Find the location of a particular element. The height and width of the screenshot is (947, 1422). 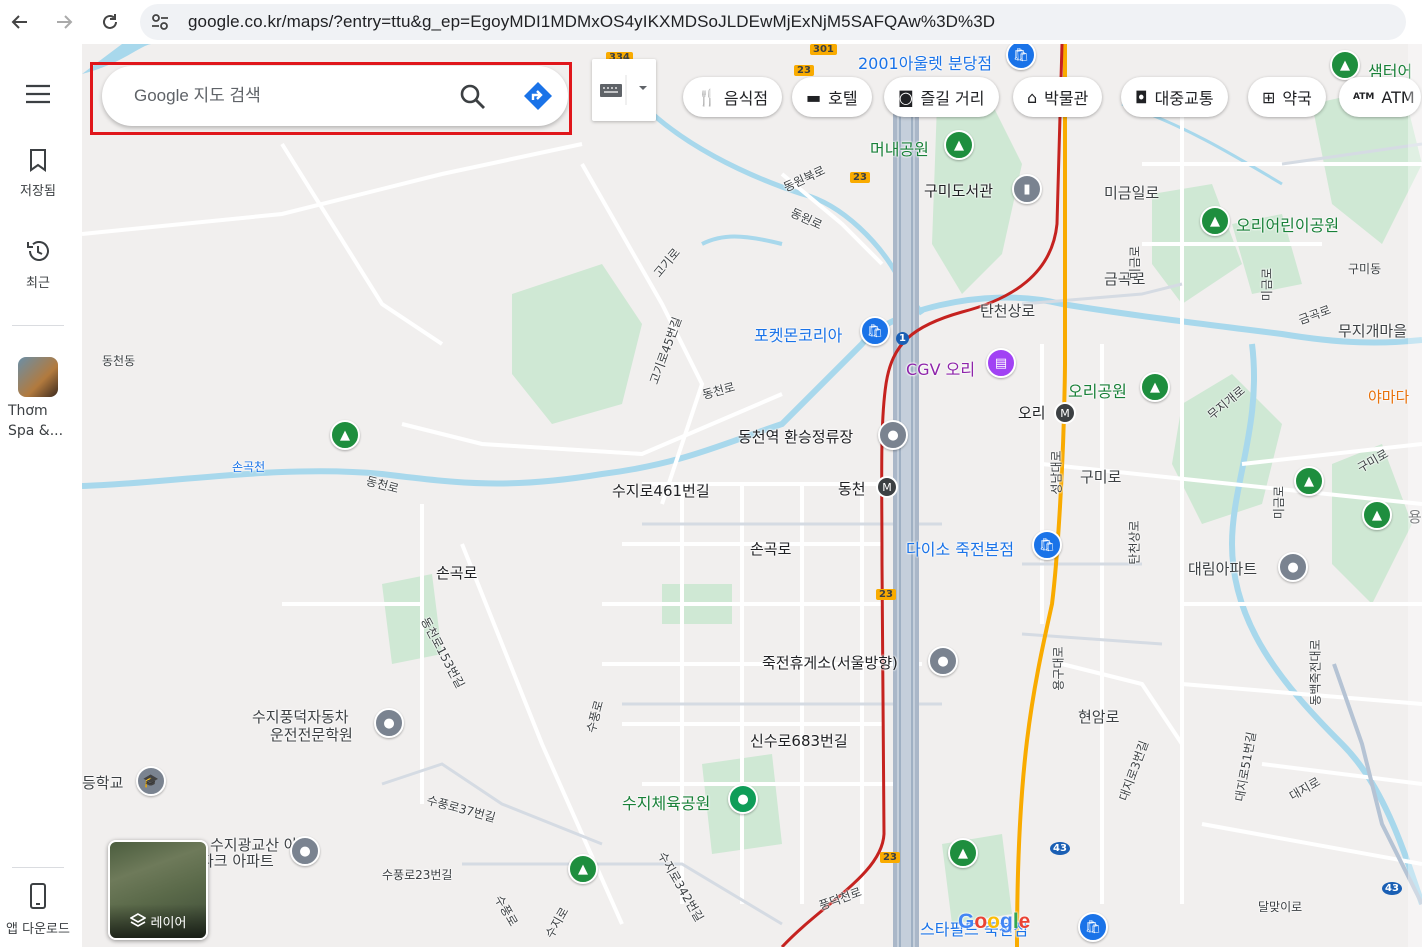

map-label: 죽전휴게소(서울방향) is located at coordinates (830, 662).